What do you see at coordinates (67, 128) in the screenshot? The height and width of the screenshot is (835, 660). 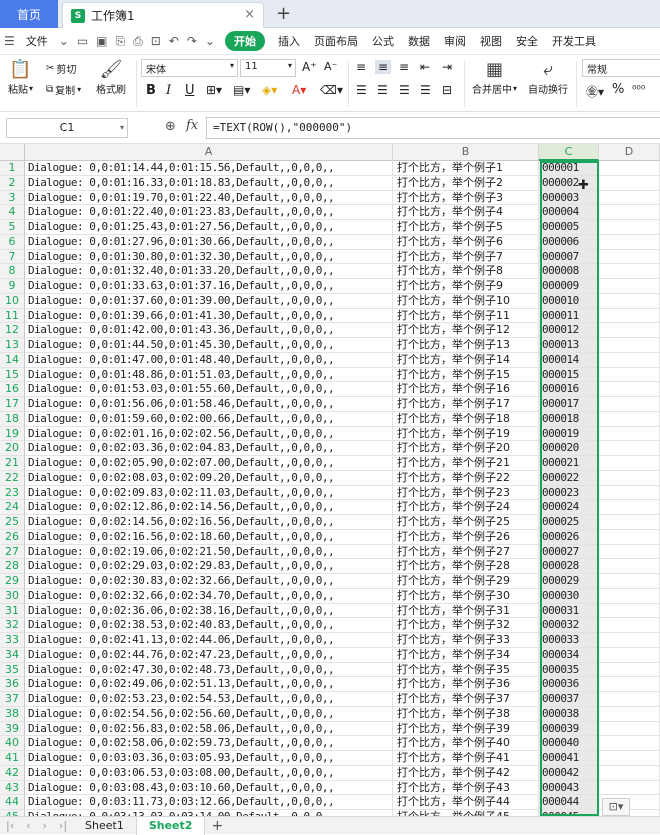 I see `name-box: C1 ▾` at bounding box center [67, 128].